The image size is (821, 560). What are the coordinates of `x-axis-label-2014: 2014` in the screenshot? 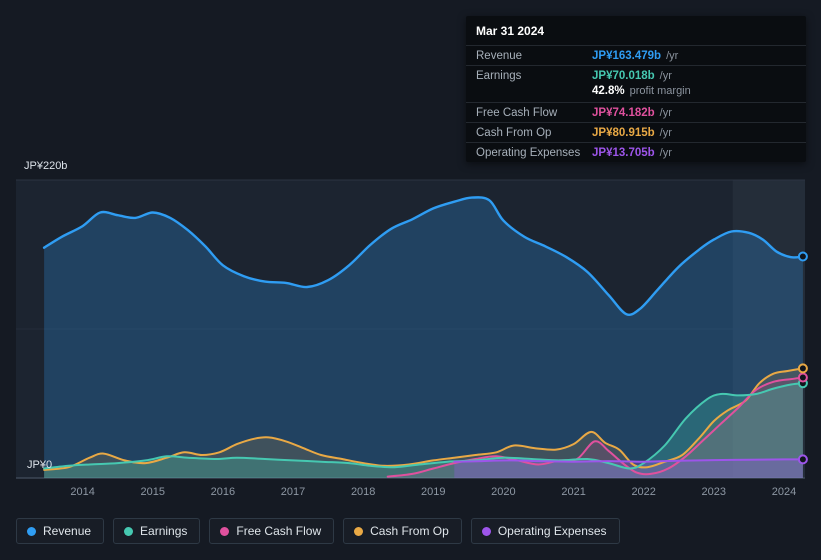 It's located at (82, 492).